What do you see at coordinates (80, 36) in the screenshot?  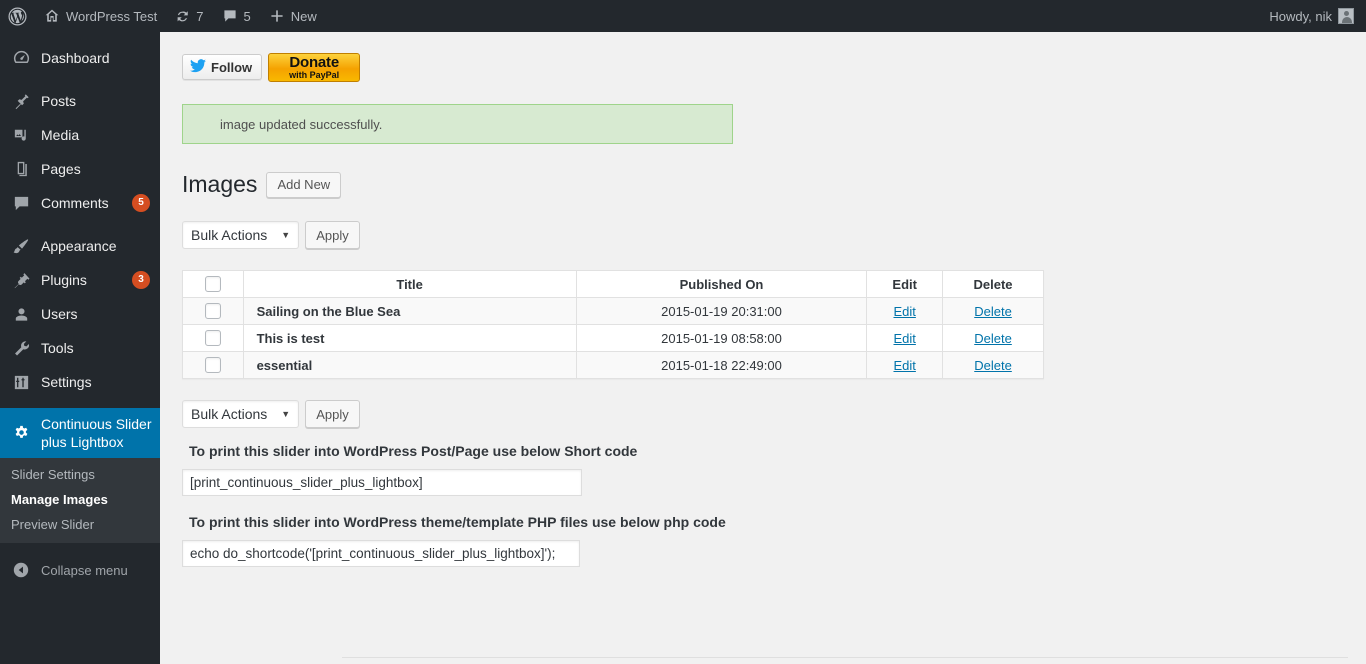 I see `menu-spacer-top` at bounding box center [80, 36].